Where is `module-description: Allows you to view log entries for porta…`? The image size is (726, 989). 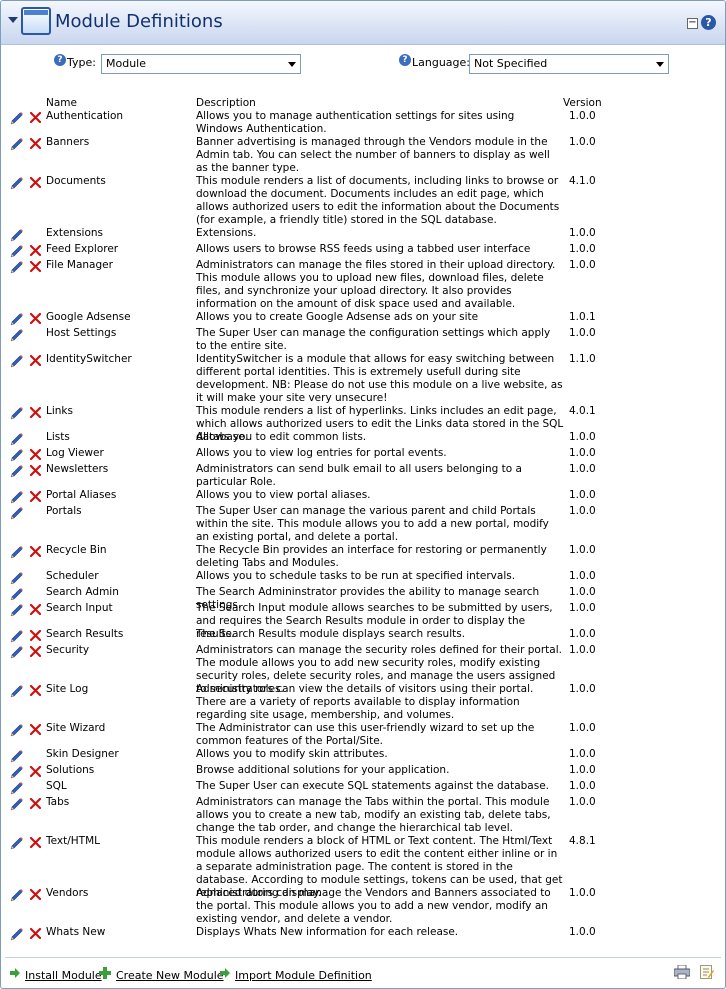
module-description: Allows you to view log entries for porta… is located at coordinates (321, 453).